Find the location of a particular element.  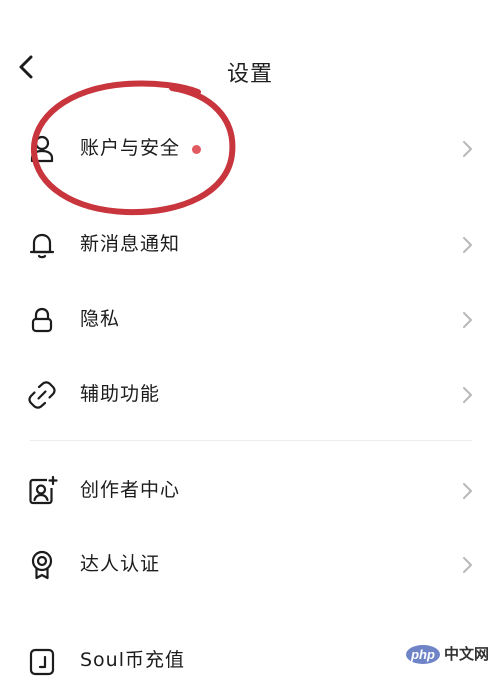

settings-item-privacy: 隐私 is located at coordinates (250, 320).